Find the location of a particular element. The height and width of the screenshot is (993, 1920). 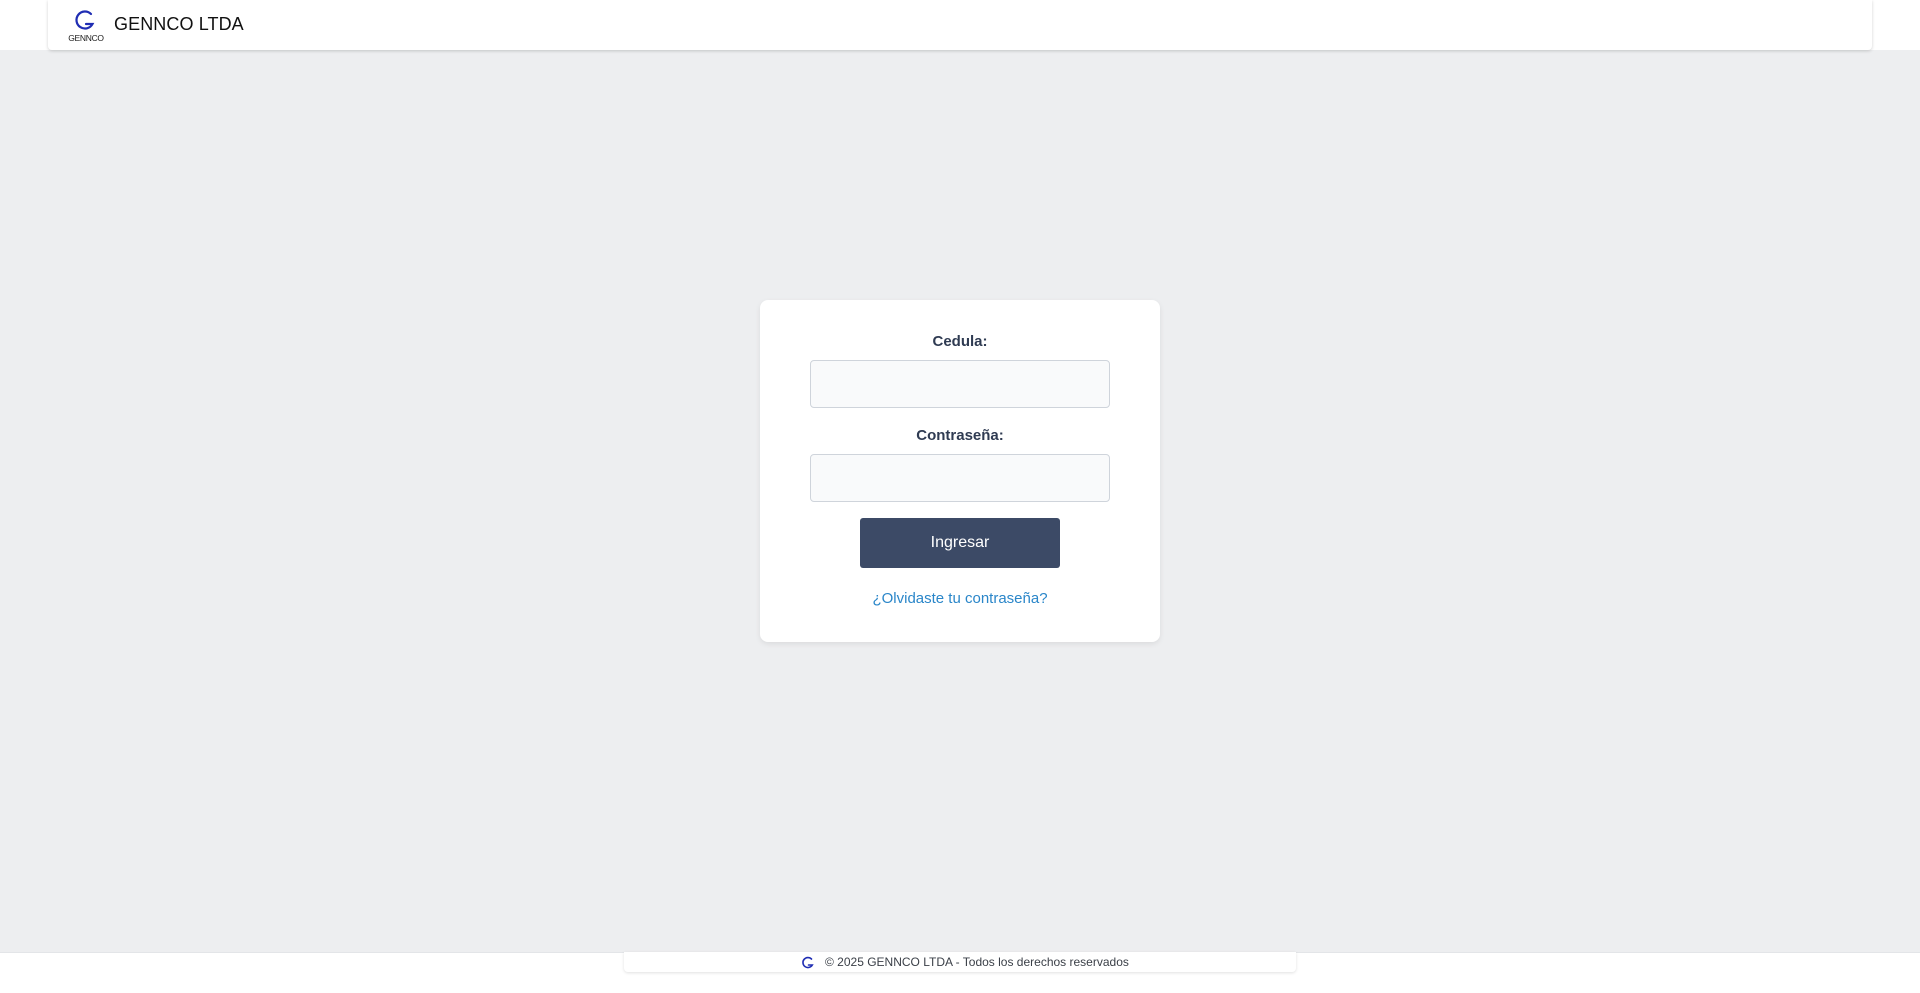

brand-name: GENNCO LTDA is located at coordinates (179, 24).